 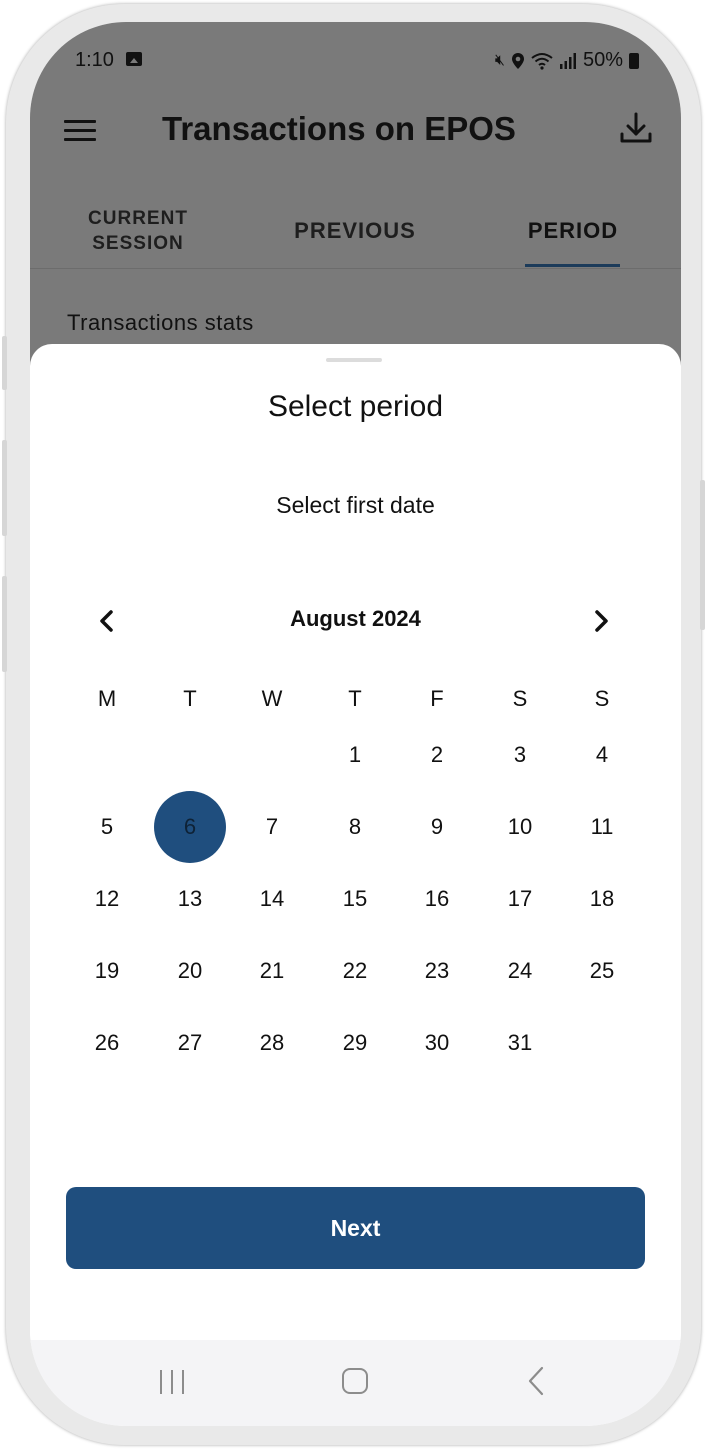 What do you see at coordinates (355, 971) in the screenshot?
I see `calendar-day: 22` at bounding box center [355, 971].